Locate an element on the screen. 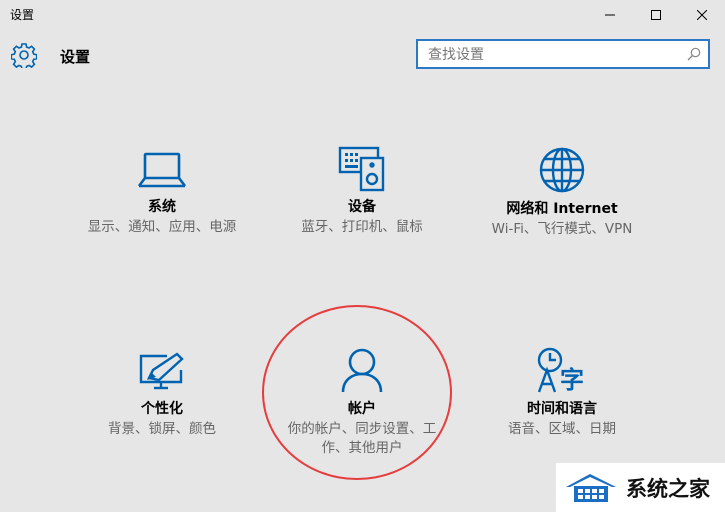 This screenshot has height=512, width=725. tile-time-language-desc: 语音、区域、日期 is located at coordinates (562, 429).